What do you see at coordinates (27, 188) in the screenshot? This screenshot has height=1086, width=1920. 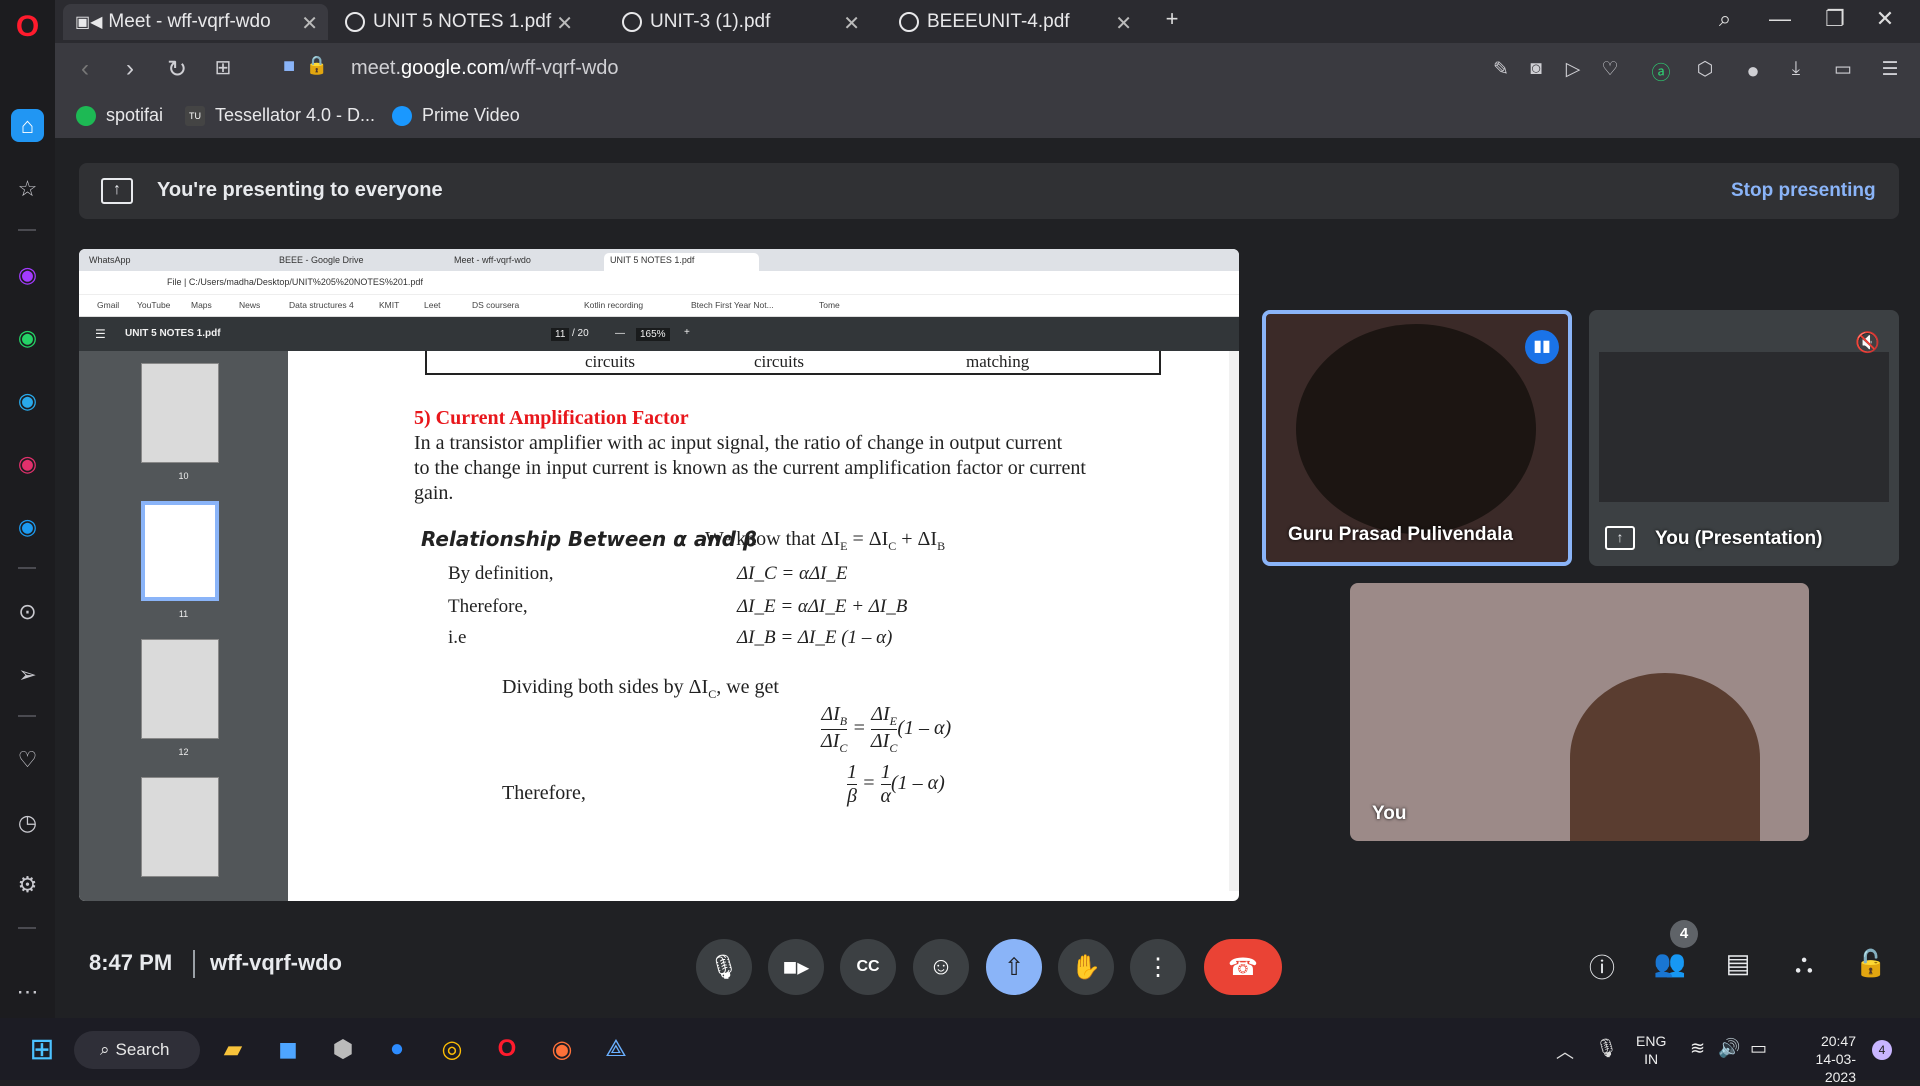 I see `star-icon: ☆` at bounding box center [27, 188].